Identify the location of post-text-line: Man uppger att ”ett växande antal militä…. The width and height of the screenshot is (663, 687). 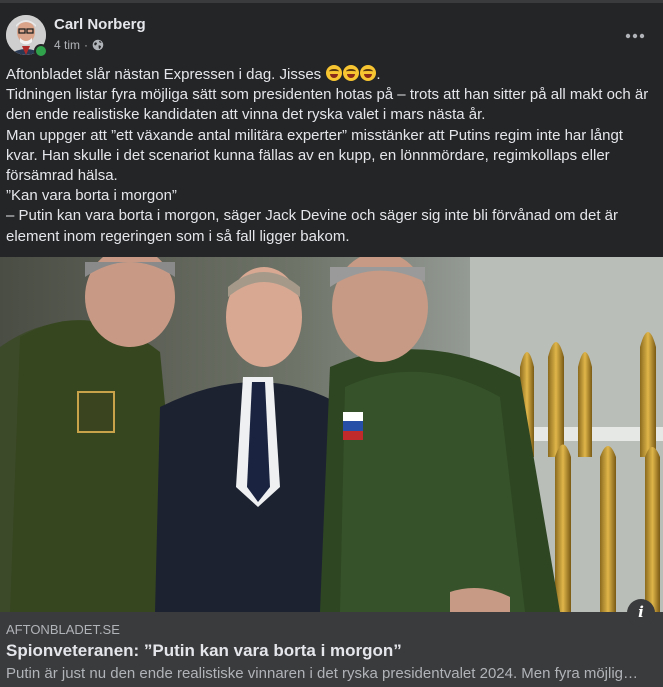
(314, 155).